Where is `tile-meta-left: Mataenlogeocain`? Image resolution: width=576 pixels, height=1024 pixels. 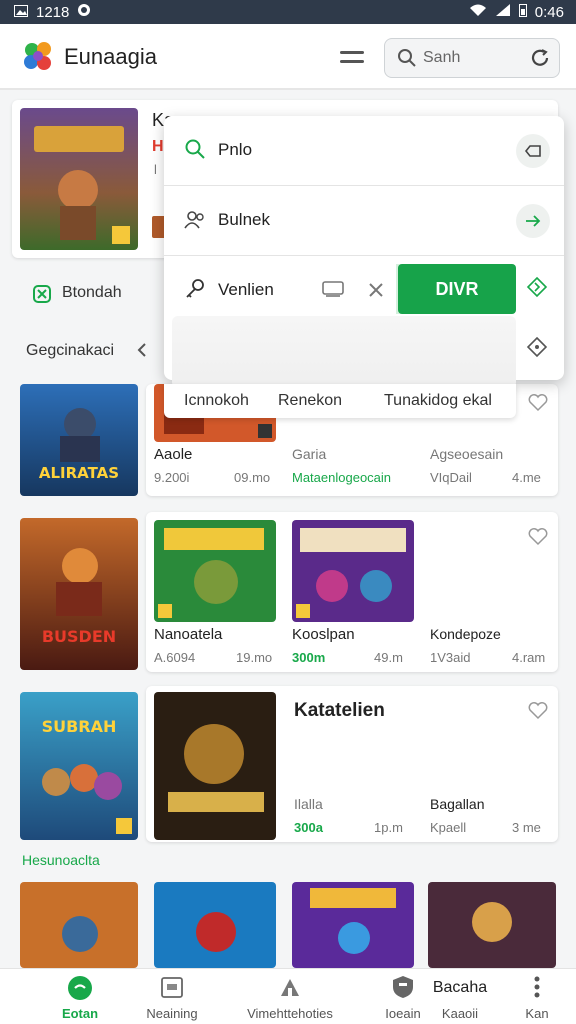
tile-meta-left: Mataenlogeocain is located at coordinates (342, 477).